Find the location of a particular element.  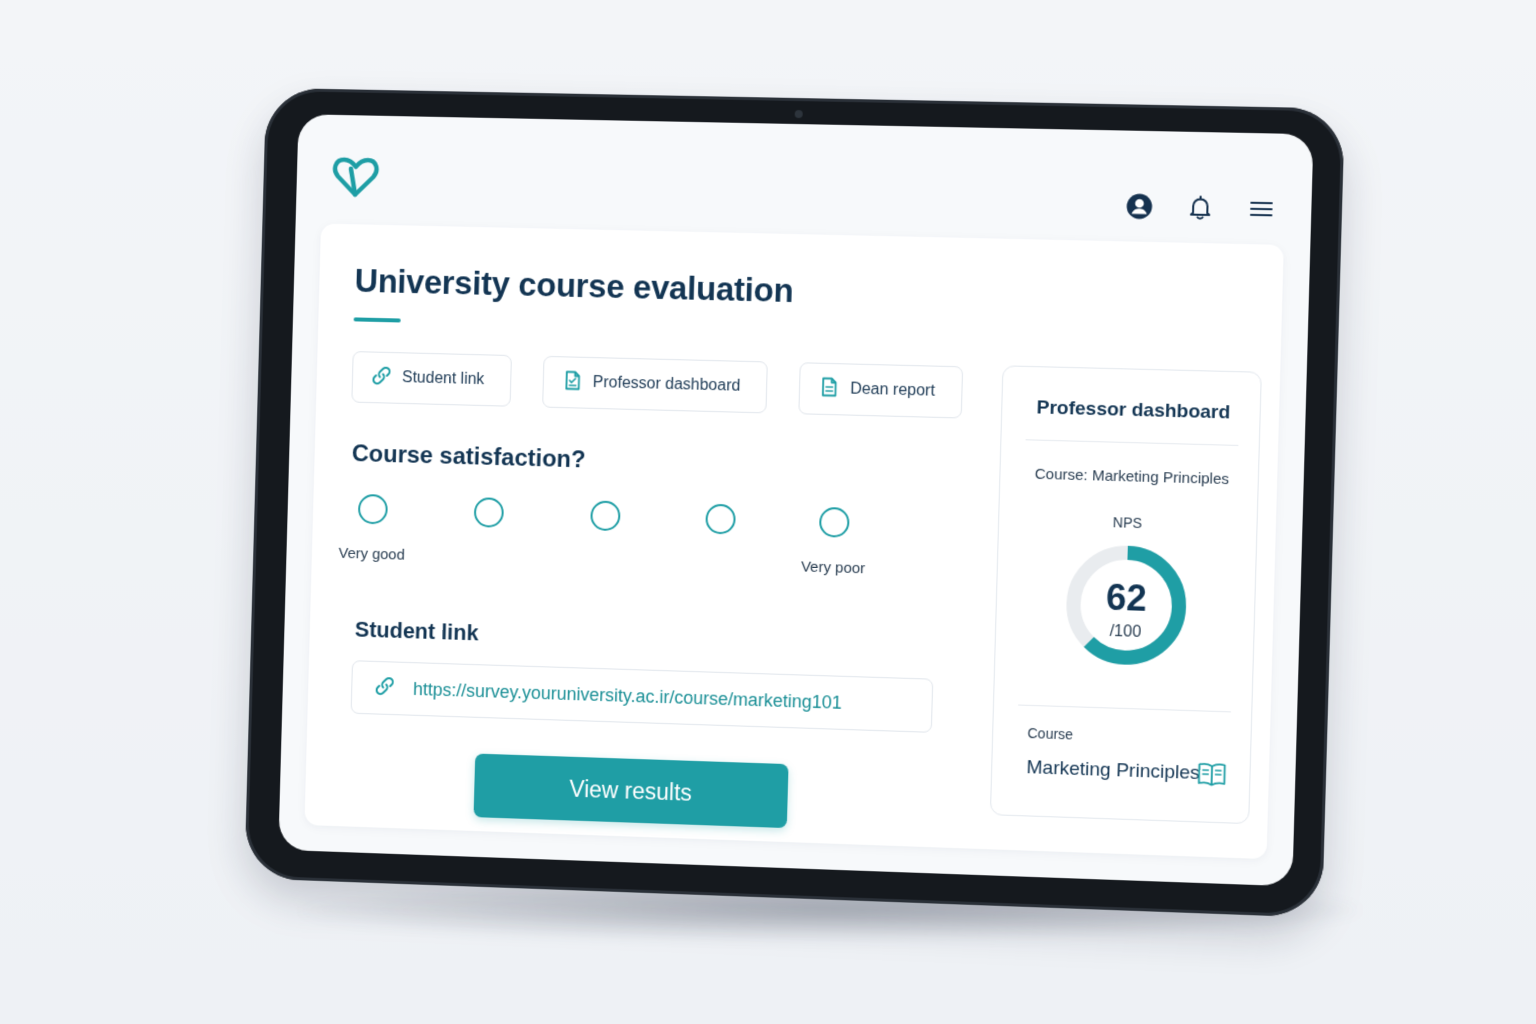

tab-dean-report: Dean report is located at coordinates (880, 390).